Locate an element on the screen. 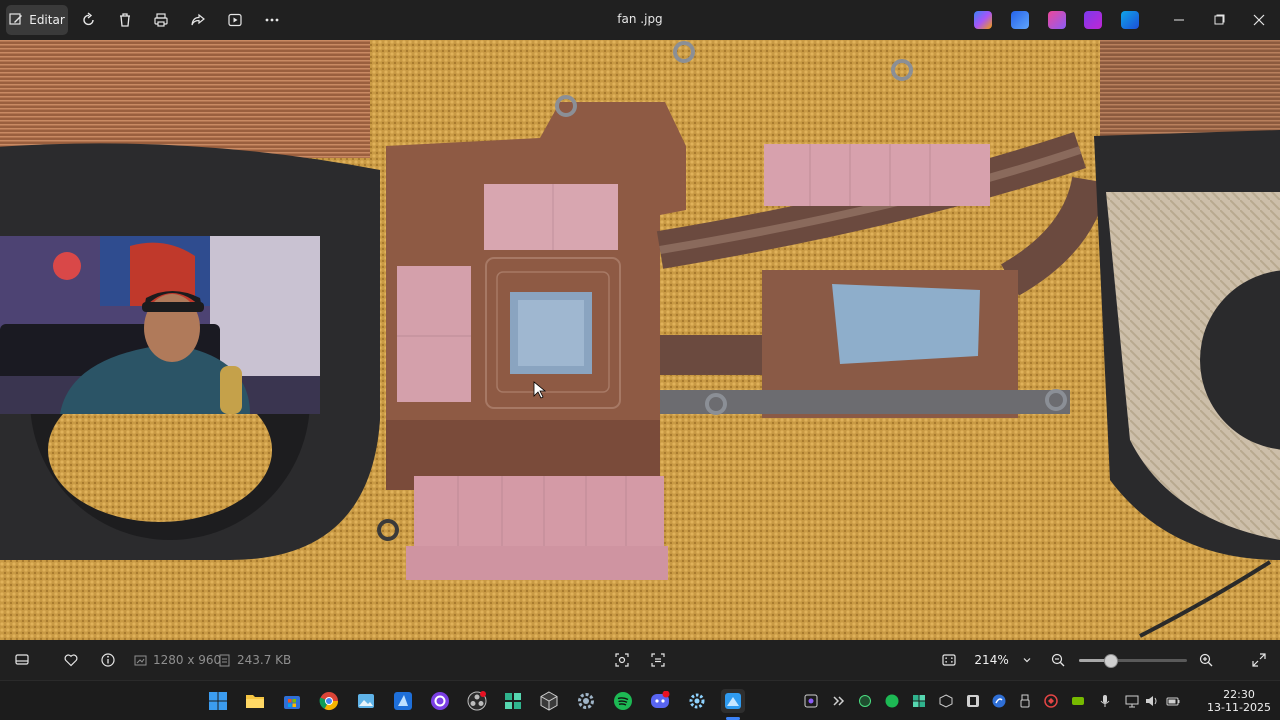 The image size is (1280, 720). file-size-icon is located at coordinates (224, 660).